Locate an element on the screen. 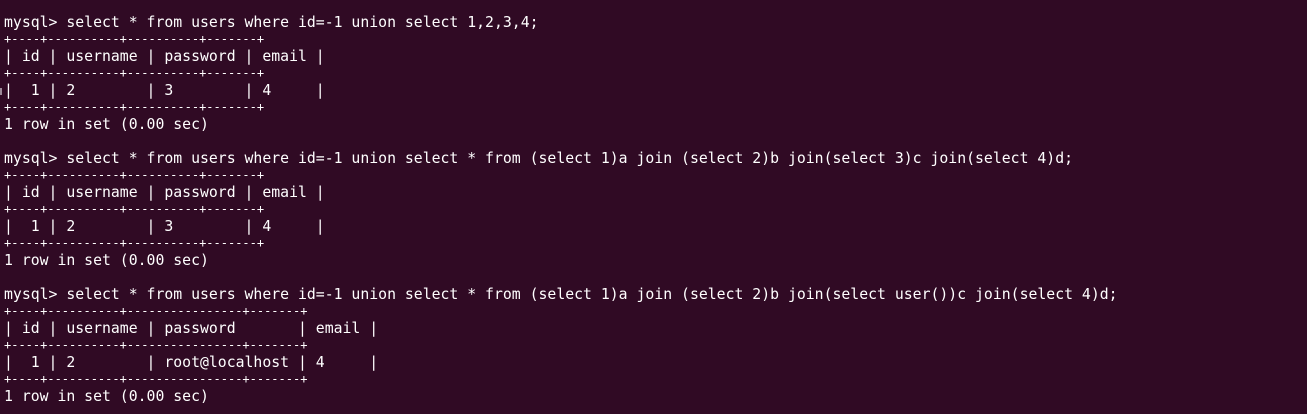 The image size is (1307, 414). table-row: | 1 | 2 | root@localhost | 4 | is located at coordinates (191, 362).